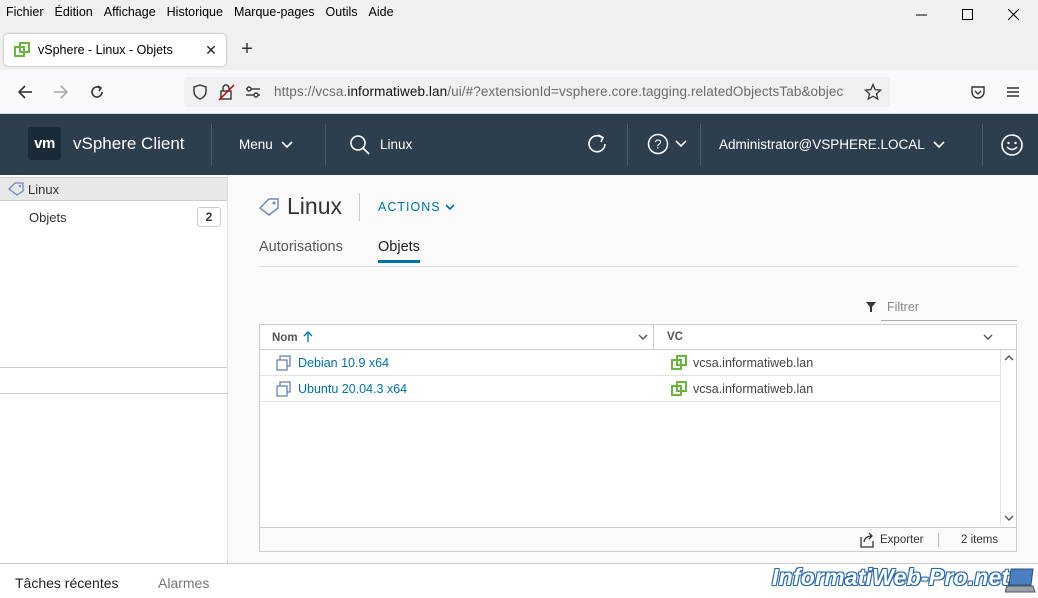 The image size is (1038, 598). I want to click on help-dropdown: ?, so click(667, 144).